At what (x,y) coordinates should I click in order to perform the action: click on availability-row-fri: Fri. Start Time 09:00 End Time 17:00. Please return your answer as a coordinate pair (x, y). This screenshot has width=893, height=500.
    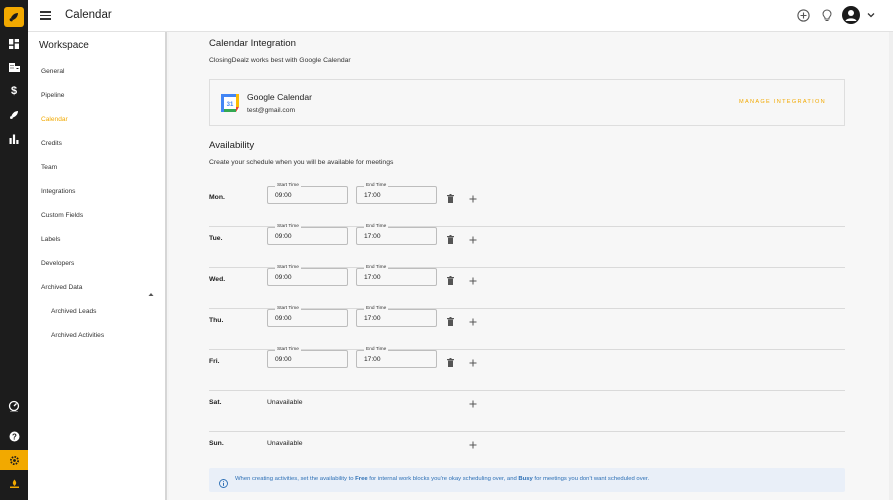
    Looking at the image, I should click on (527, 369).